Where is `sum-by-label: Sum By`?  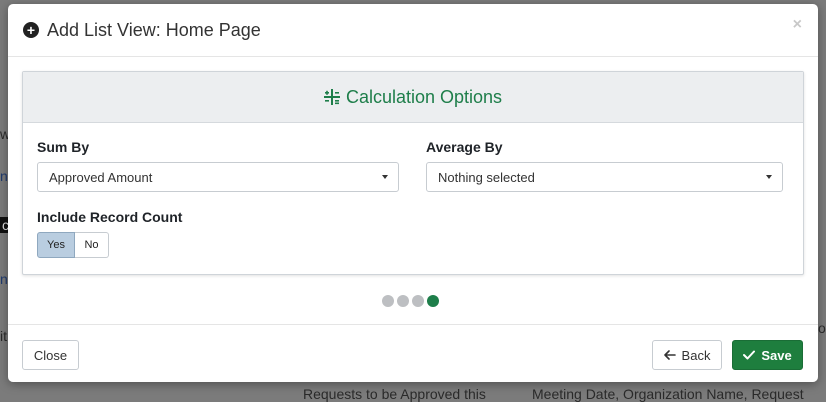 sum-by-label: Sum By is located at coordinates (63, 147).